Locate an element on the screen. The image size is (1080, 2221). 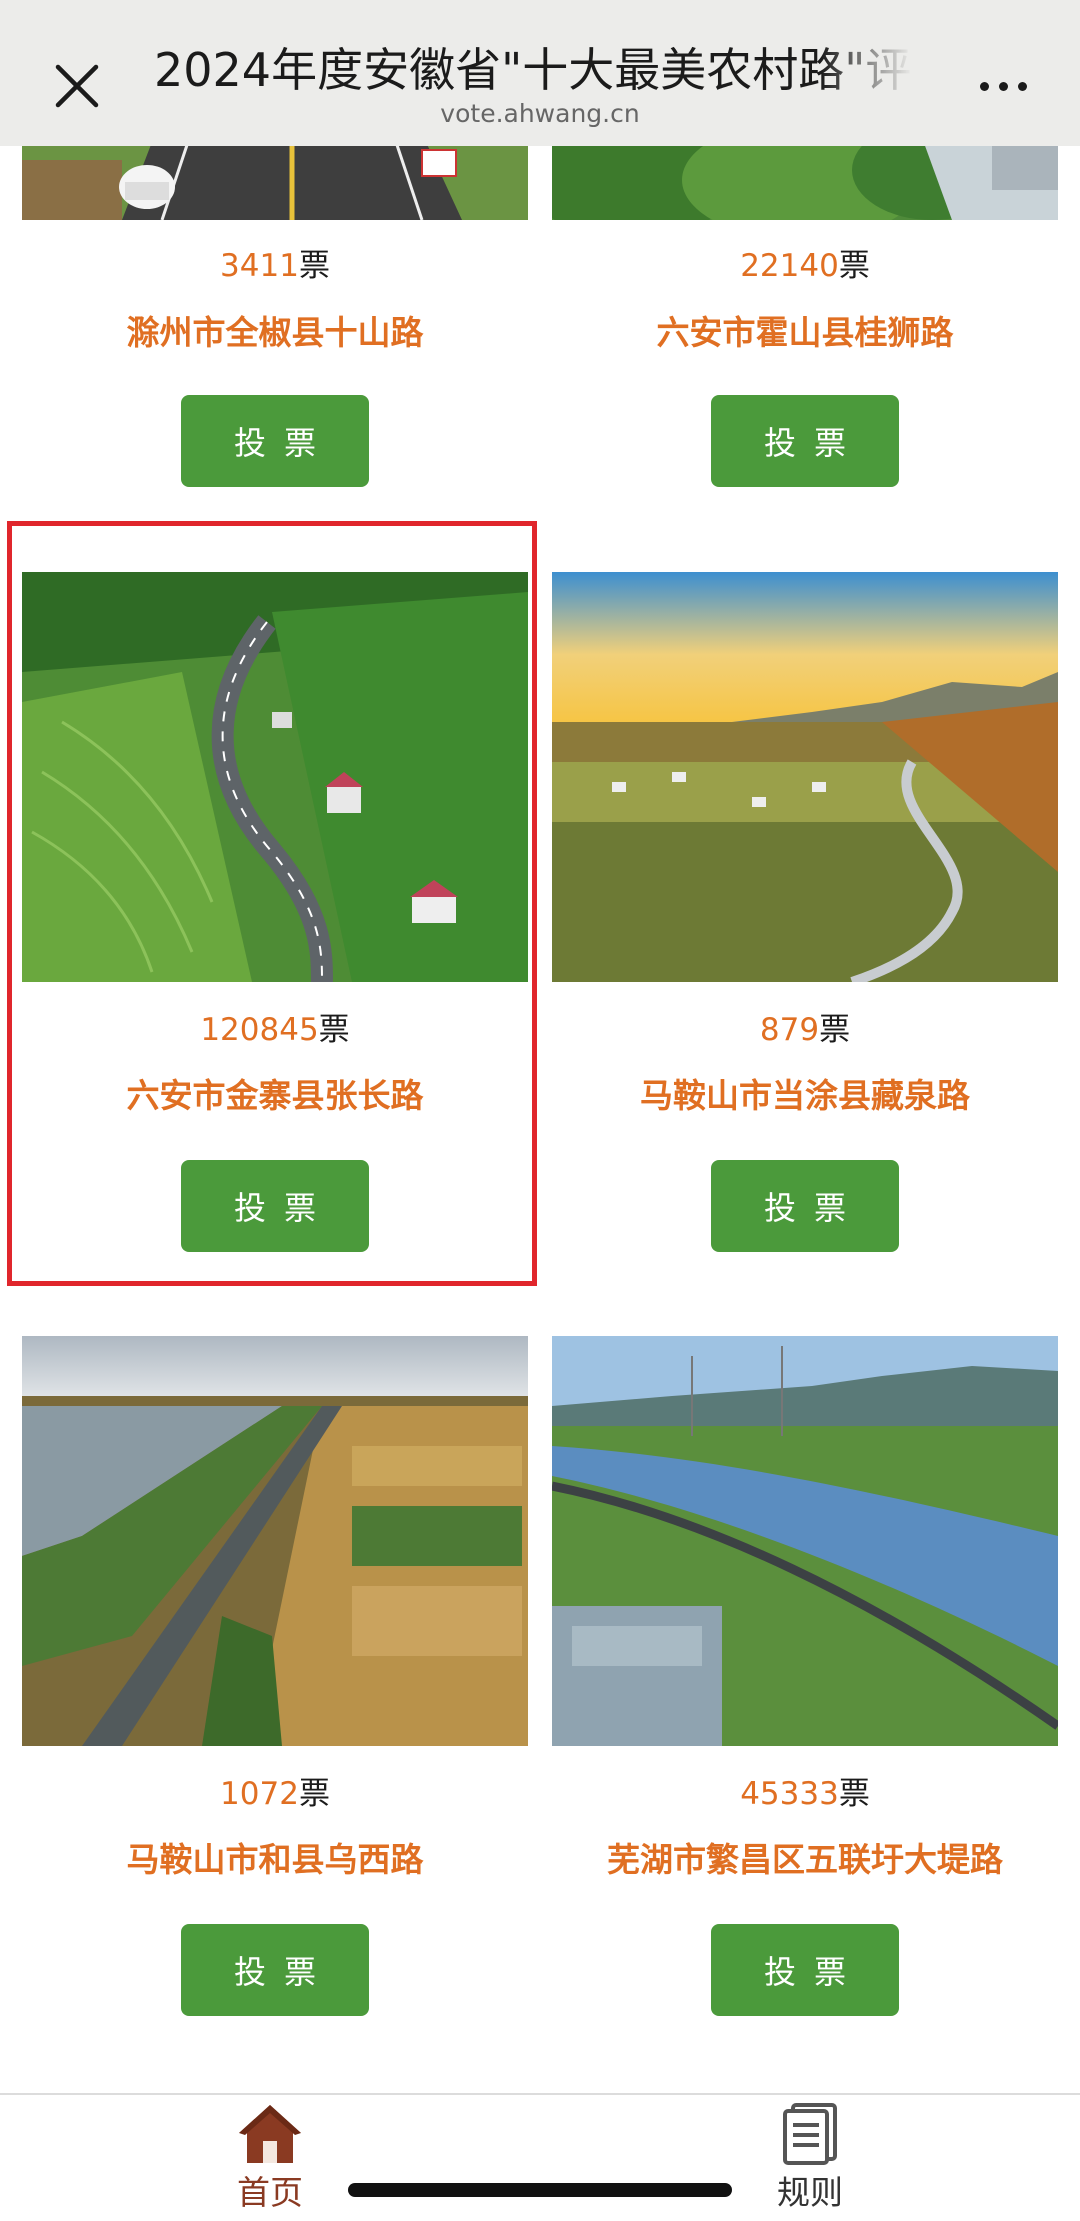
vote-count: 22140票 is located at coordinates (805, 266).